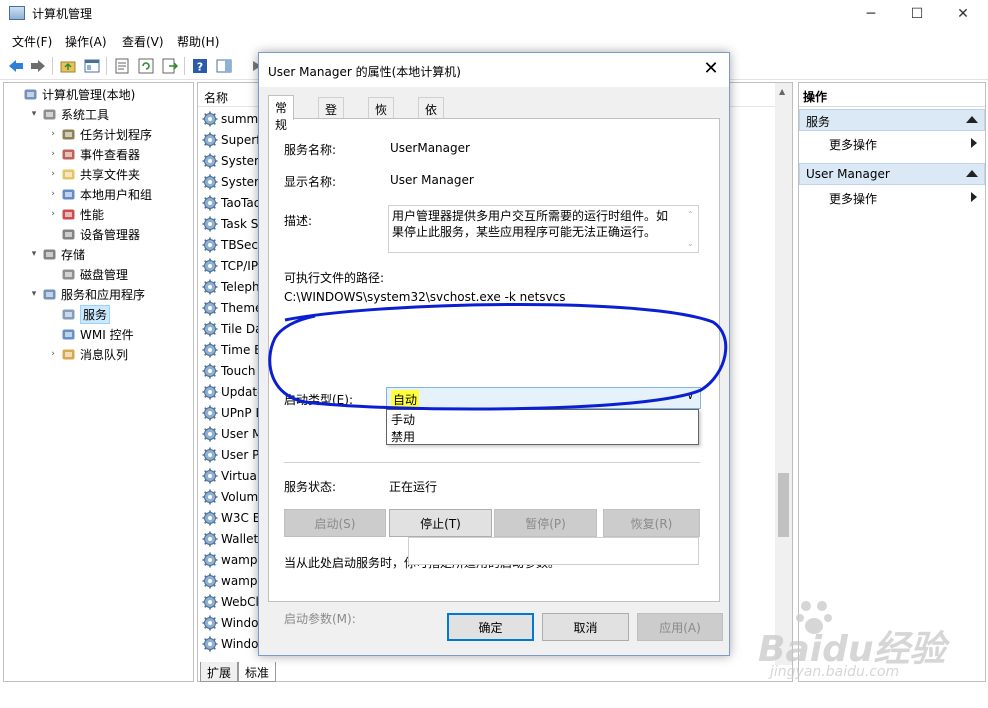 This screenshot has height=708, width=988. What do you see at coordinates (917, 14) in the screenshot?
I see `maximize-button: ☐` at bounding box center [917, 14].